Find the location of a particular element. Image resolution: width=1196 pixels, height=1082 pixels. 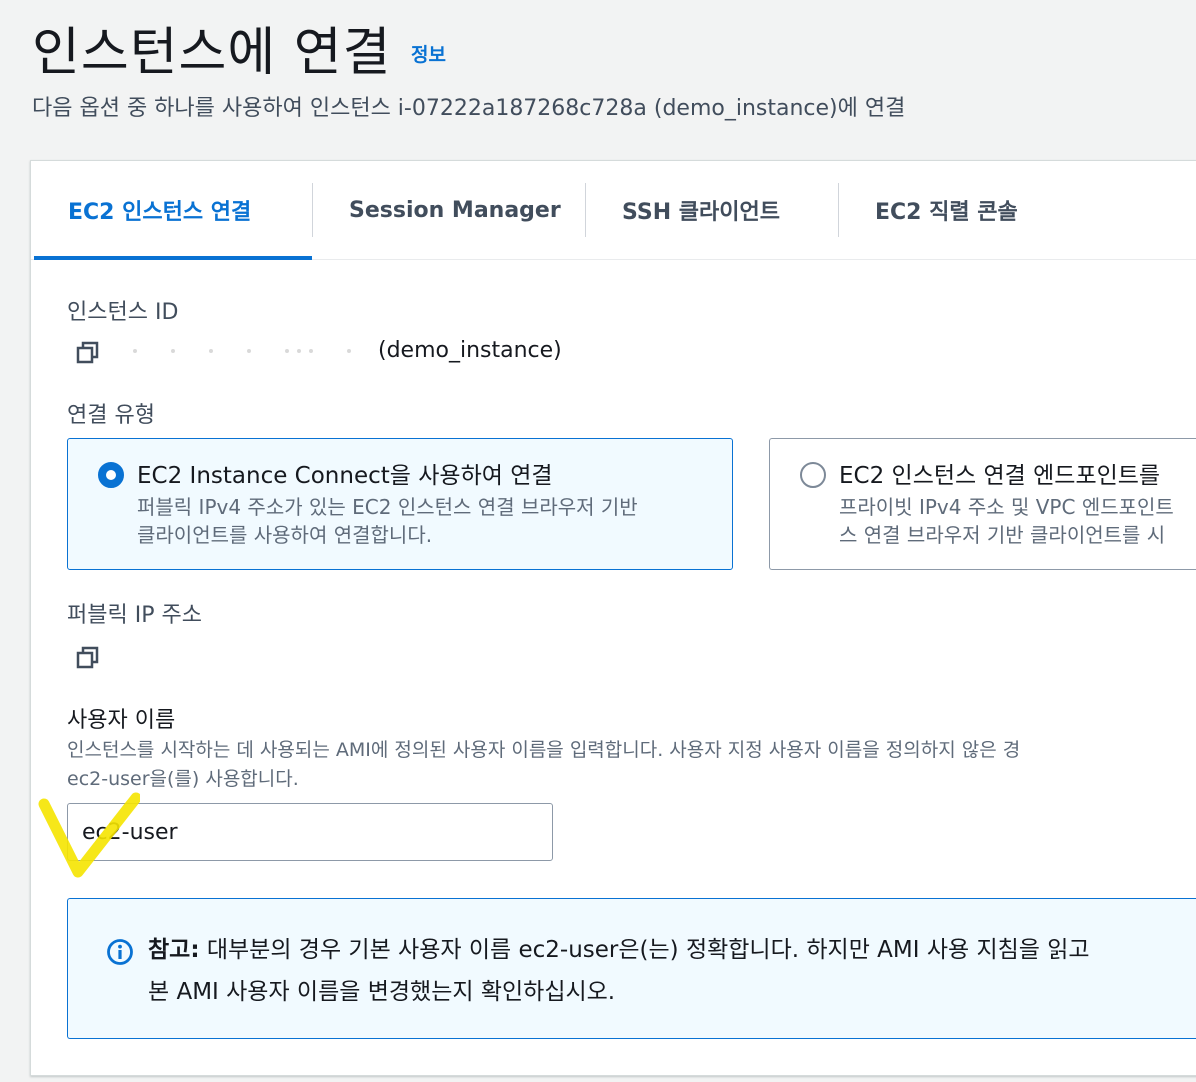

option-description-line: 퍼블릭 IPv4 주소가 있는 EC2 인스턴스 연결 브라우저 기반 is located at coordinates (387, 507).